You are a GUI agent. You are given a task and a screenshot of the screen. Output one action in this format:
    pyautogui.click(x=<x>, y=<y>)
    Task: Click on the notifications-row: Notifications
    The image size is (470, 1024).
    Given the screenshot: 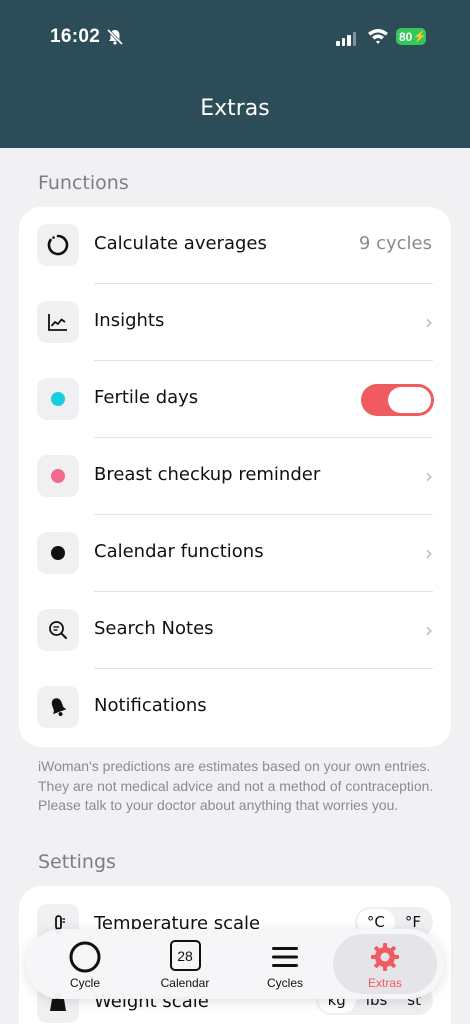 What is the action you would take?
    pyautogui.click(x=235, y=707)
    